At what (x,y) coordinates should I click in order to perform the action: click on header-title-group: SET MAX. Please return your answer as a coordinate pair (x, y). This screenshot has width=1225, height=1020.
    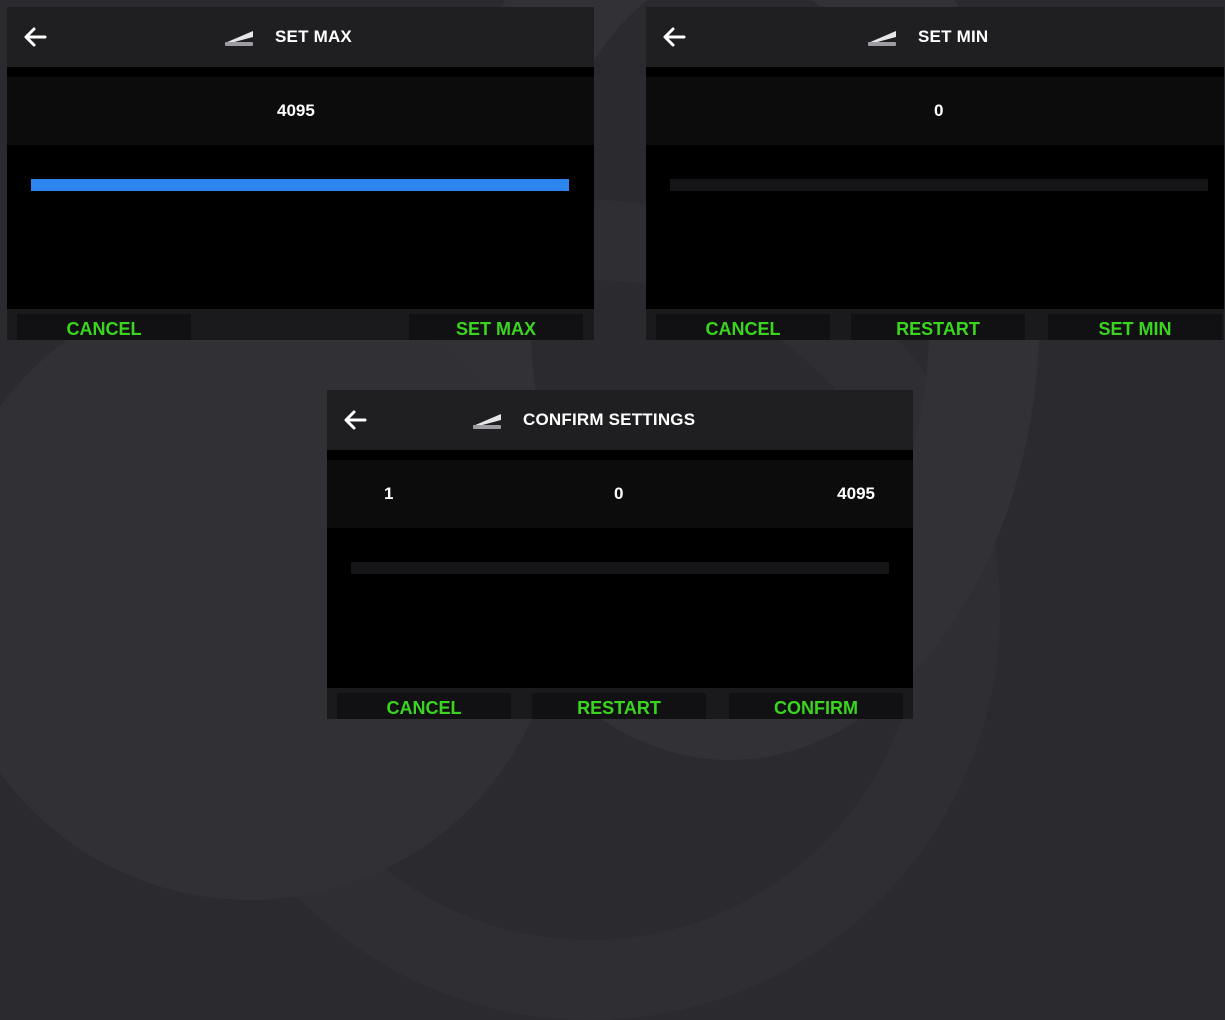
    Looking at the image, I should click on (287, 37).